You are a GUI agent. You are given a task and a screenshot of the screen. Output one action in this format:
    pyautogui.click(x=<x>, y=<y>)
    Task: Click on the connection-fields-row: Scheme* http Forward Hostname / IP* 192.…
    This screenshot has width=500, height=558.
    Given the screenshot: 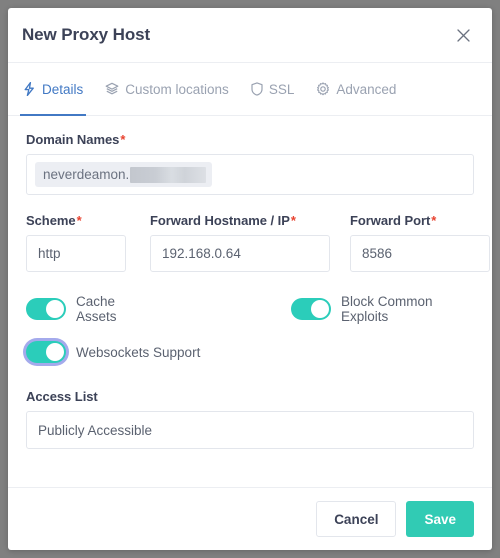 What is the action you would take?
    pyautogui.click(x=258, y=242)
    